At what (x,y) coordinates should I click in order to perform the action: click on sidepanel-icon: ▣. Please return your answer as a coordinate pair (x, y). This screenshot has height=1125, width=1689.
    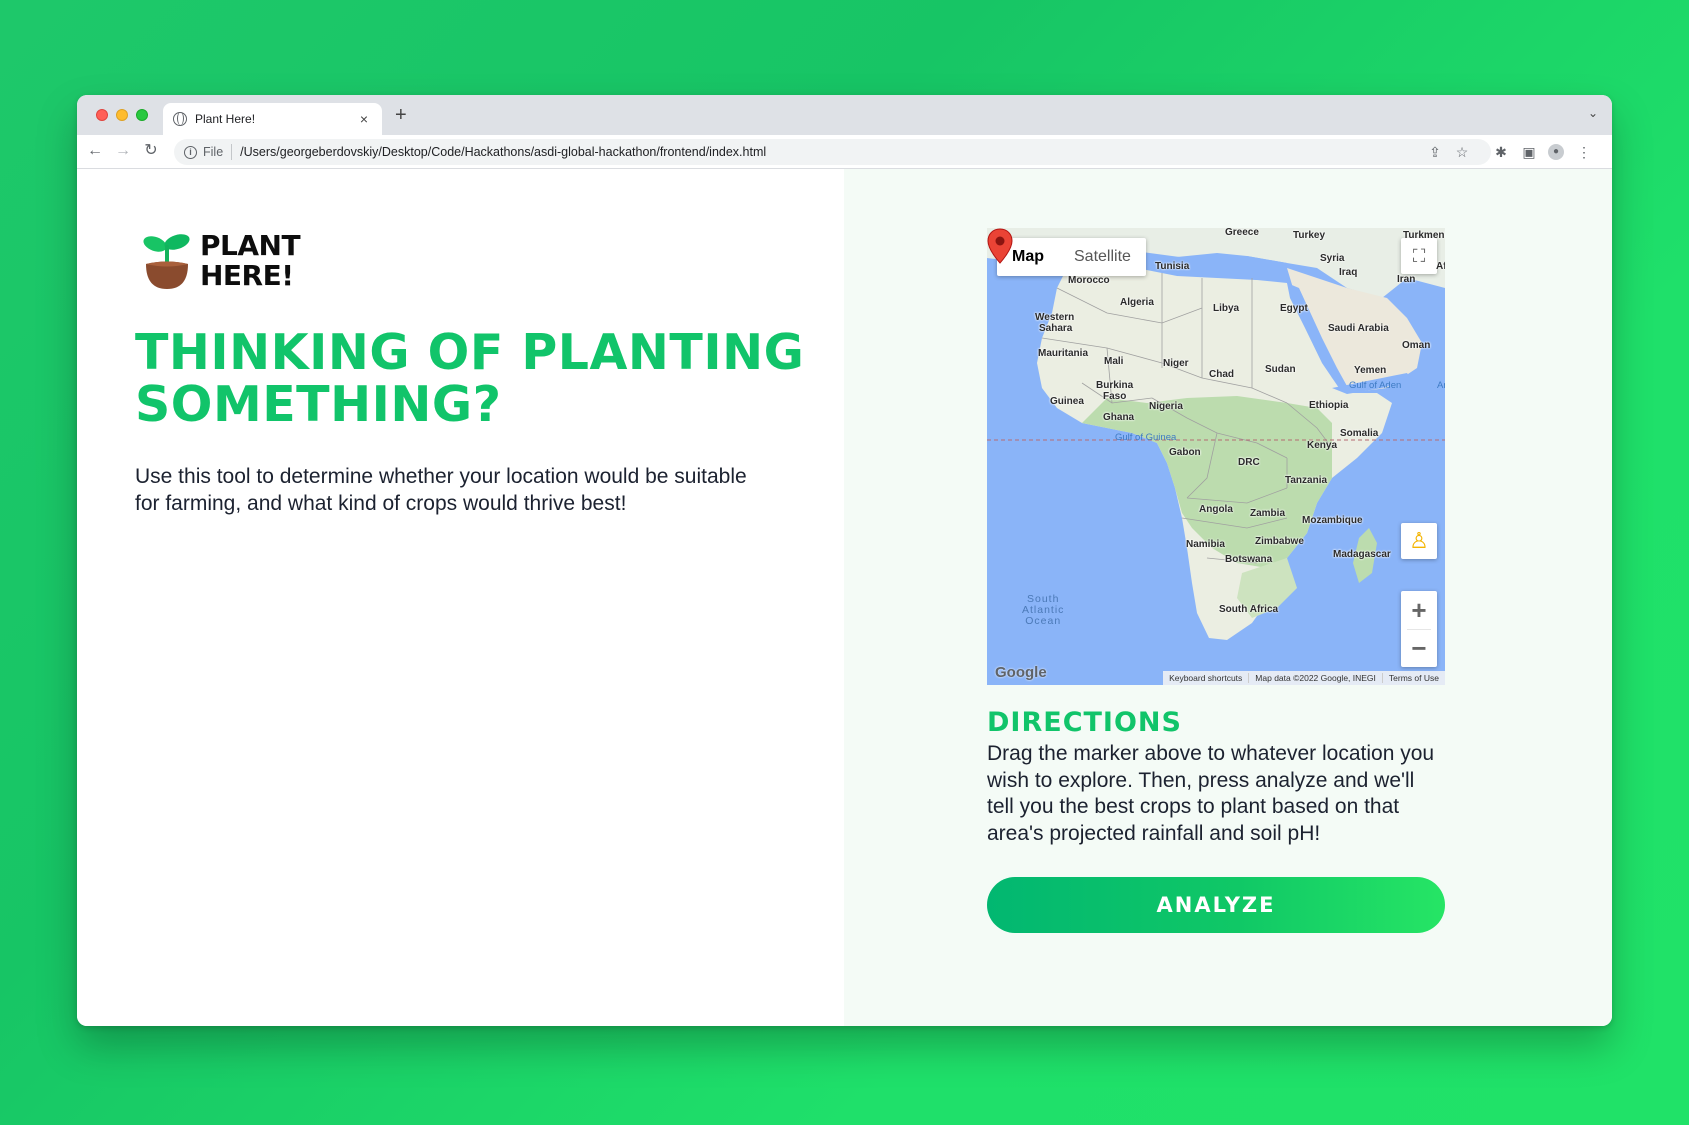
    Looking at the image, I should click on (1529, 152).